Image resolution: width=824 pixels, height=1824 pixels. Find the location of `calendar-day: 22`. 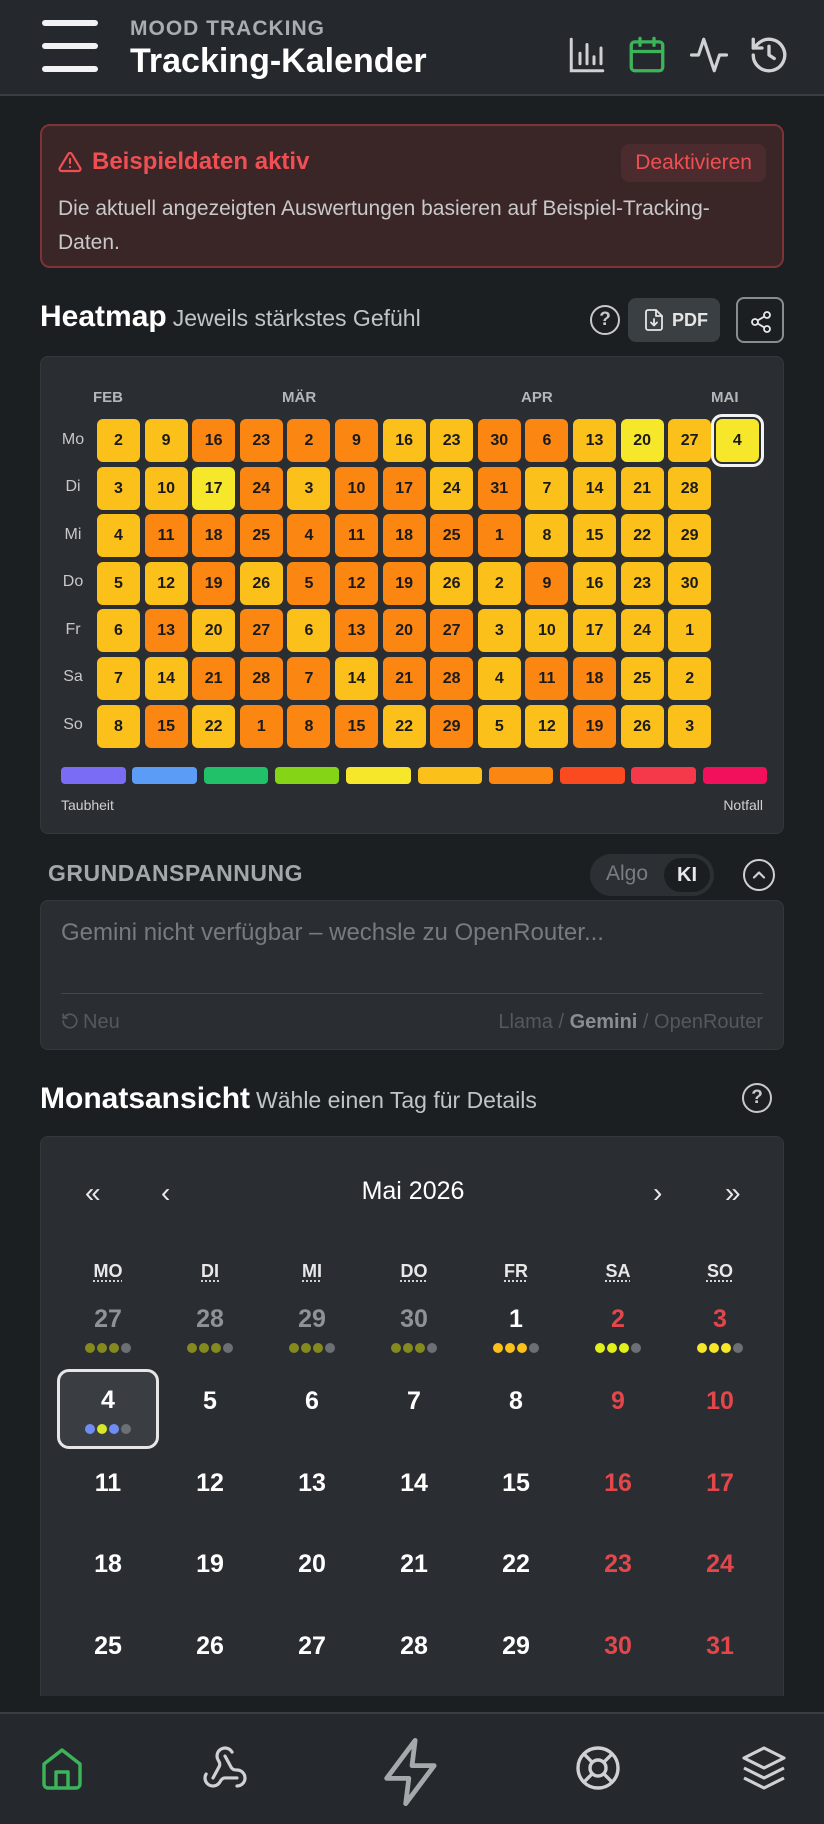

calendar-day: 22 is located at coordinates (516, 1578).